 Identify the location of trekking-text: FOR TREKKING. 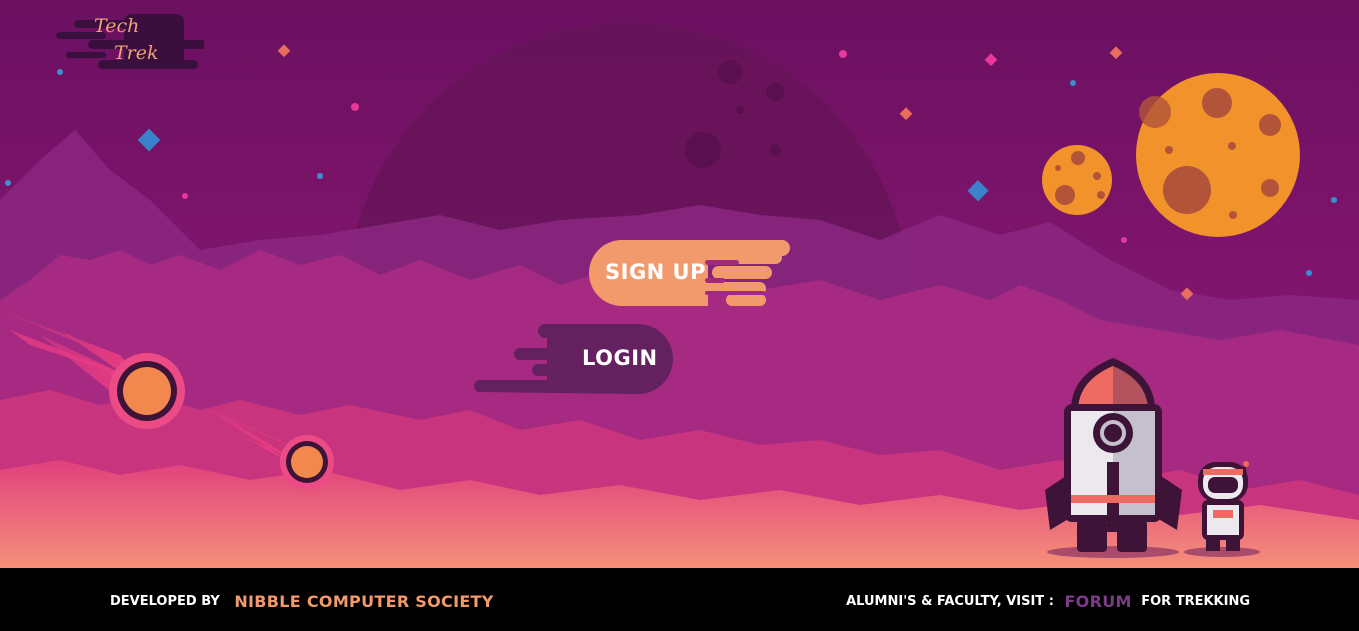
(1195, 601).